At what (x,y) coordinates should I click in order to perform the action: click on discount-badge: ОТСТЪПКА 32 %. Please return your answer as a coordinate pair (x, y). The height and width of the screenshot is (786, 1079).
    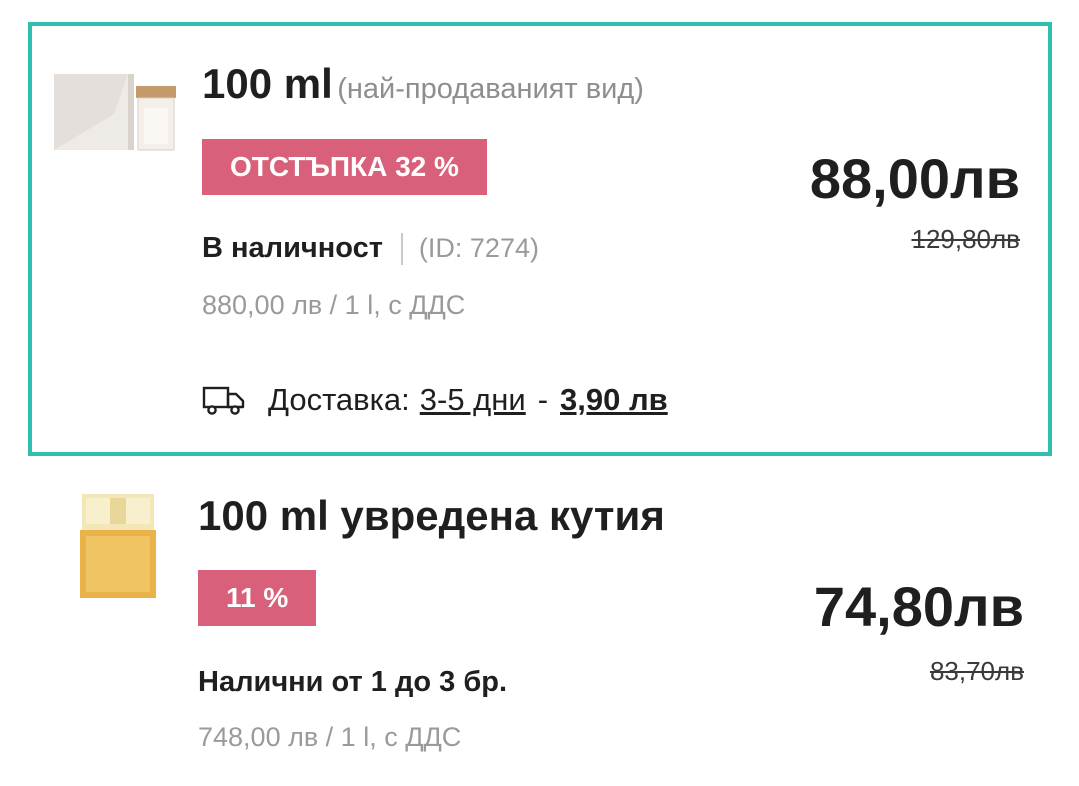
    Looking at the image, I should click on (344, 167).